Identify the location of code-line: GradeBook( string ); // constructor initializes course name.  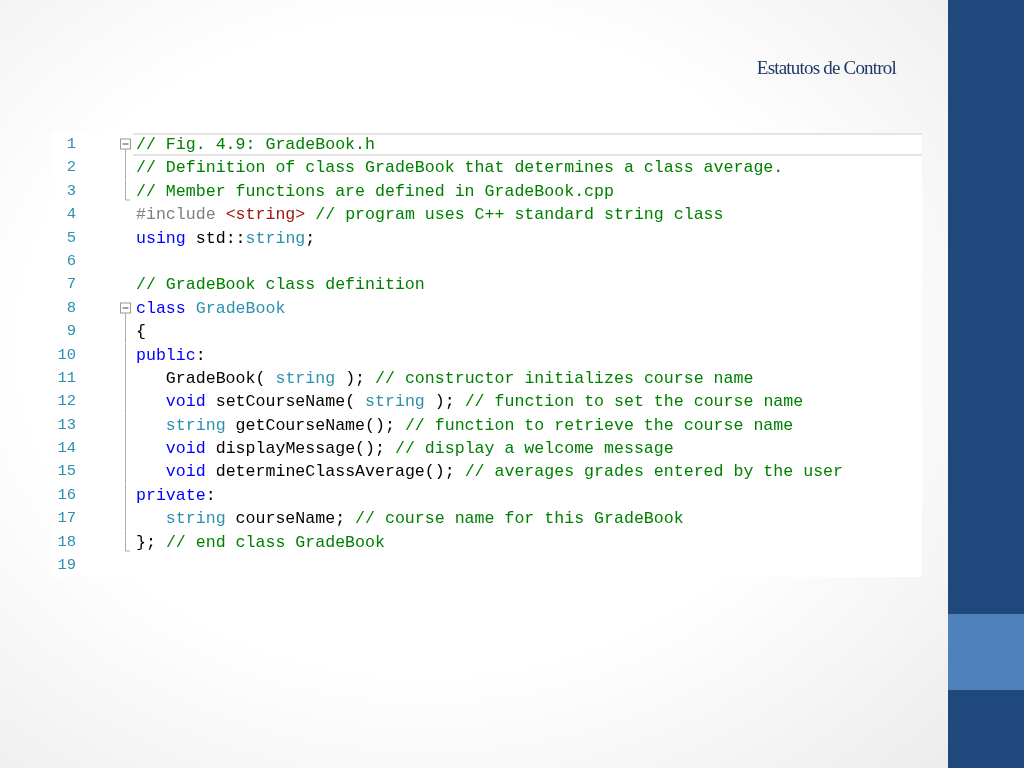
(459, 378).